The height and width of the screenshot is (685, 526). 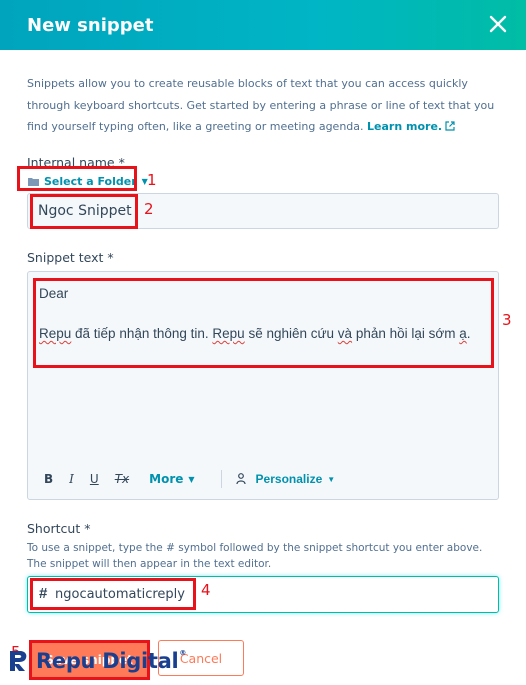 What do you see at coordinates (240, 479) in the screenshot?
I see `personalize-icon` at bounding box center [240, 479].